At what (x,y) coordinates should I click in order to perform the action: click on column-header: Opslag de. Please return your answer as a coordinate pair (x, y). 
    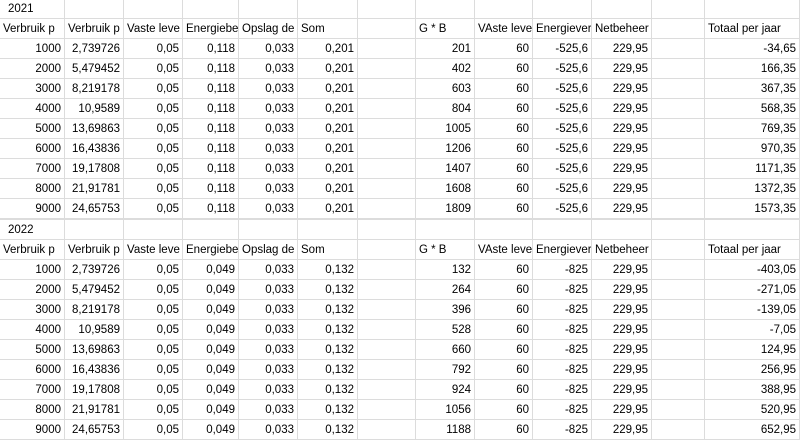
    Looking at the image, I should click on (268, 29).